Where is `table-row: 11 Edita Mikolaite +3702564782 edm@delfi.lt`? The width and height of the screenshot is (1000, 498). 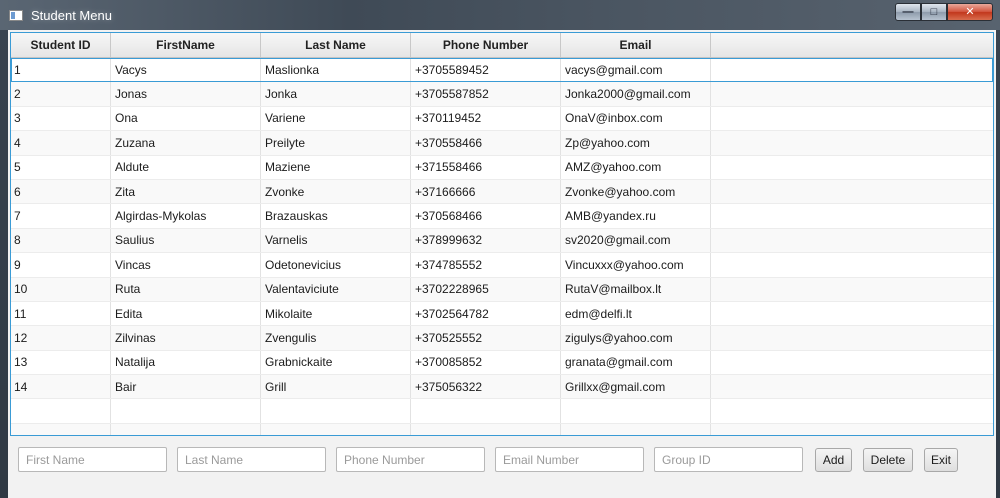
table-row: 11 Edita Mikolaite +3702564782 edm@delfi.lt is located at coordinates (502, 314).